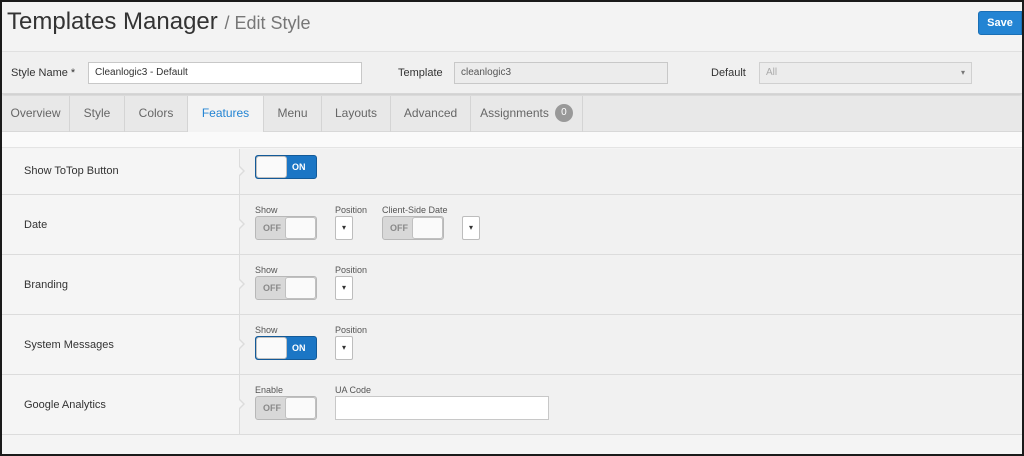 This screenshot has width=1024, height=456. I want to click on branding-show-label: Show, so click(266, 270).